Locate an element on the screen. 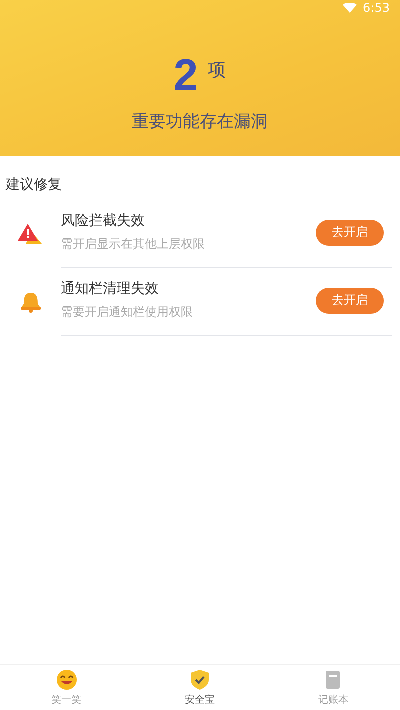 The width and height of the screenshot is (400, 710). nav-tab: 记账本 is located at coordinates (333, 699).